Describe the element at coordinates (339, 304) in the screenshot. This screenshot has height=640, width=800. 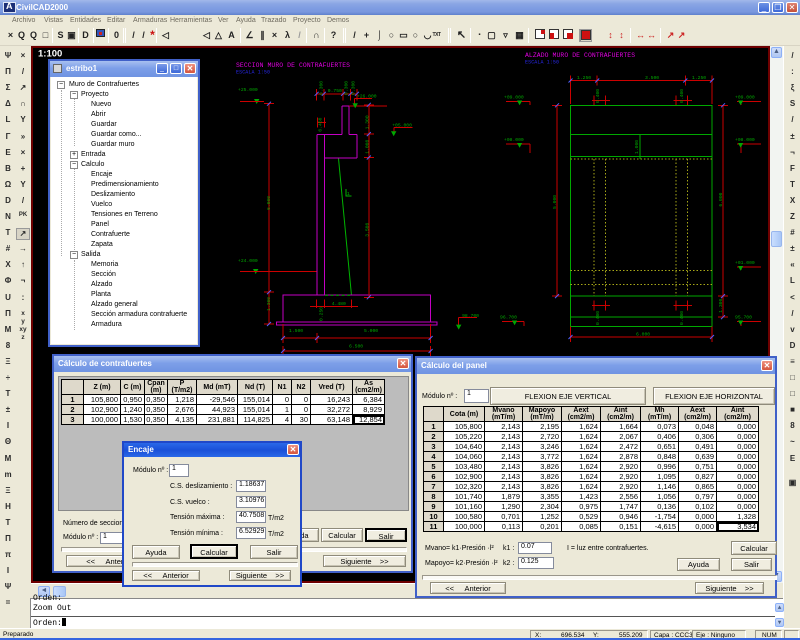
I see `svg-text: 4.480` at that location.